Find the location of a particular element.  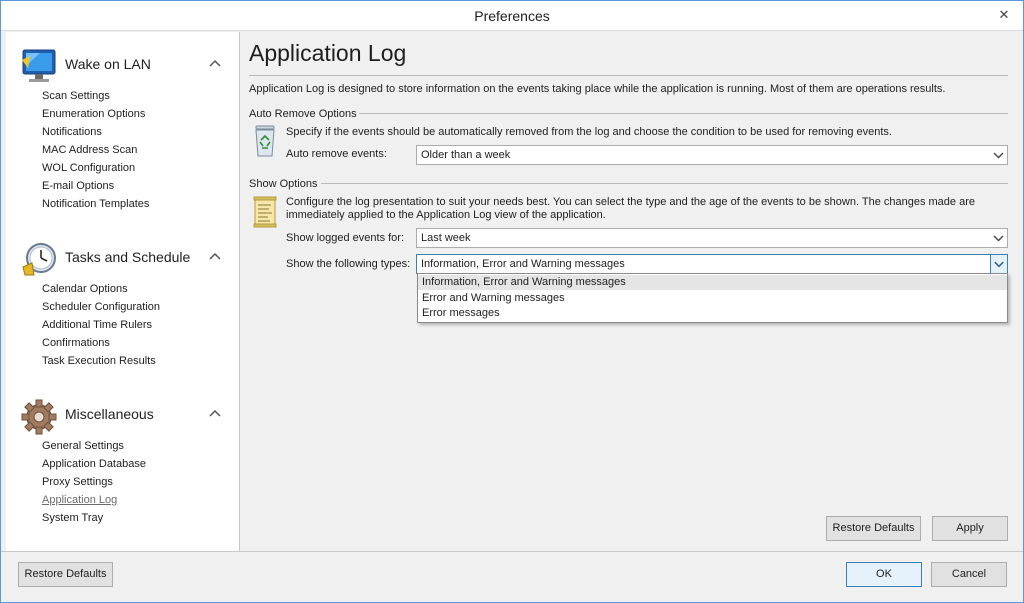

cancel-button: Cancel is located at coordinates (969, 574).